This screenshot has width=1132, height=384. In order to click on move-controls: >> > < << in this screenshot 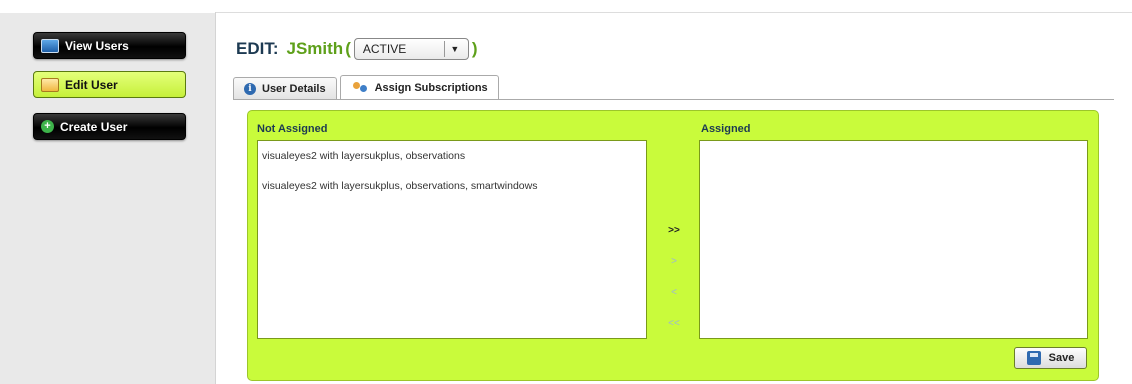, I will do `click(674, 283)`.